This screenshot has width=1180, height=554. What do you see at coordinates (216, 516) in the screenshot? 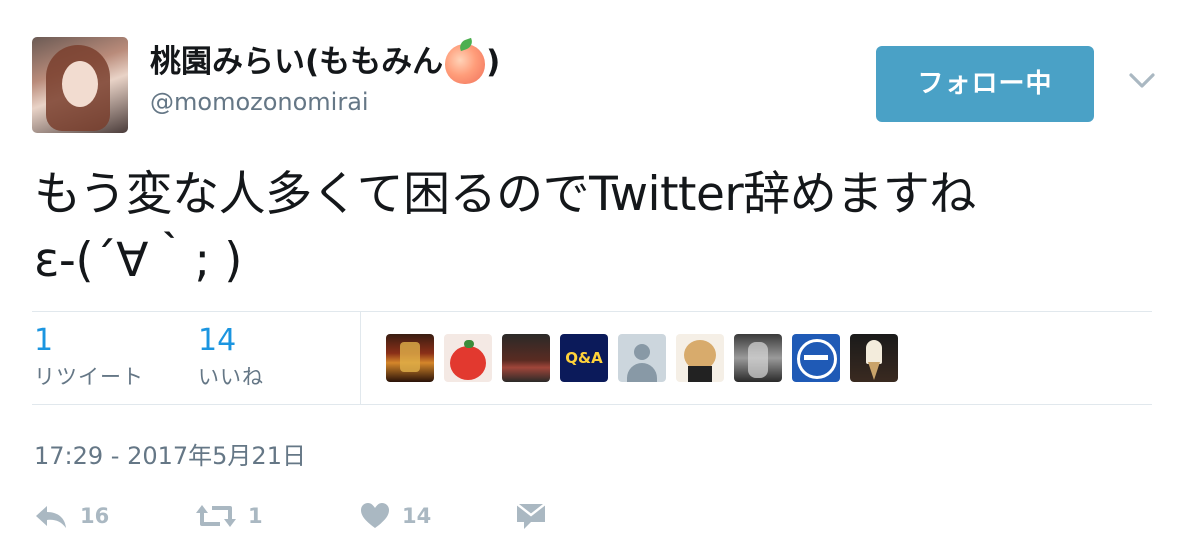
I see `retweet-icon` at bounding box center [216, 516].